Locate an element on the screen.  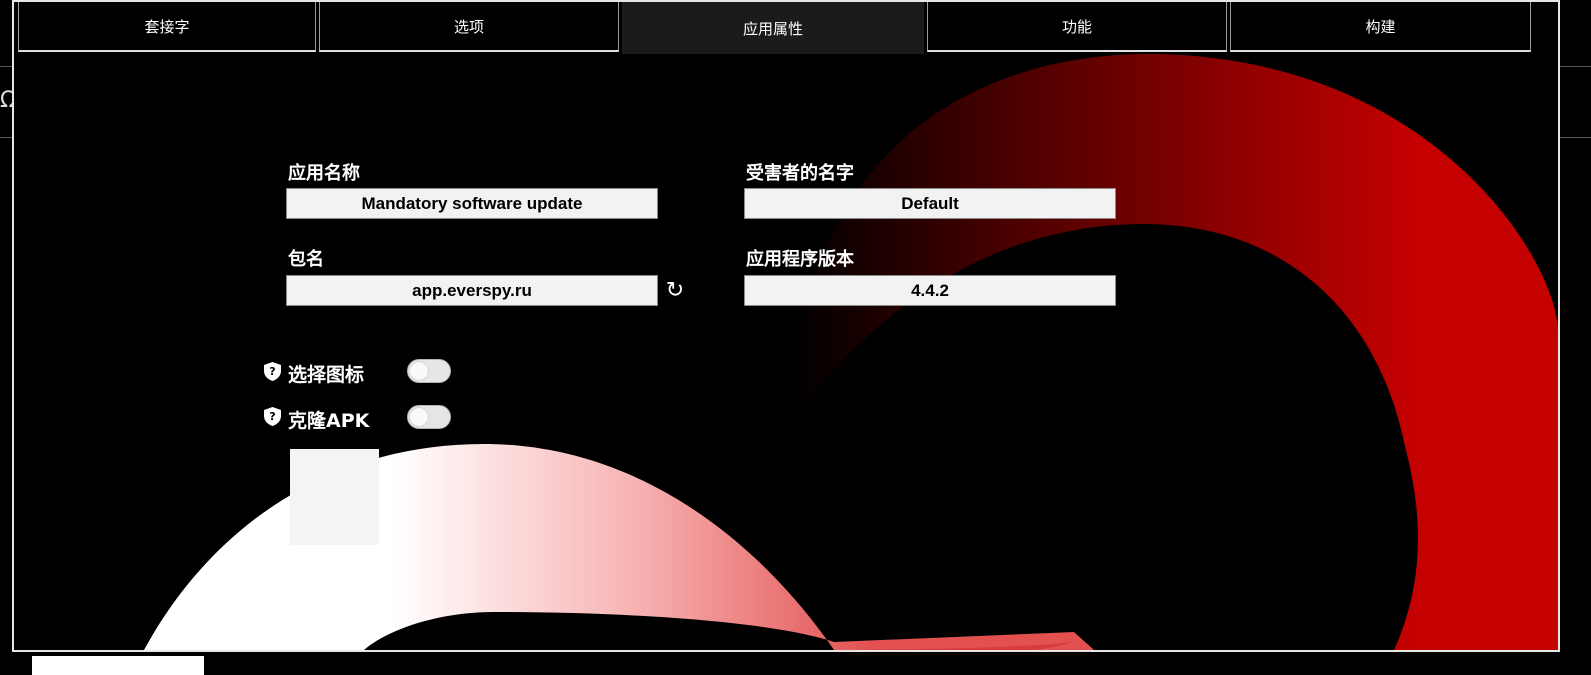
app-name-input is located at coordinates (472, 203).